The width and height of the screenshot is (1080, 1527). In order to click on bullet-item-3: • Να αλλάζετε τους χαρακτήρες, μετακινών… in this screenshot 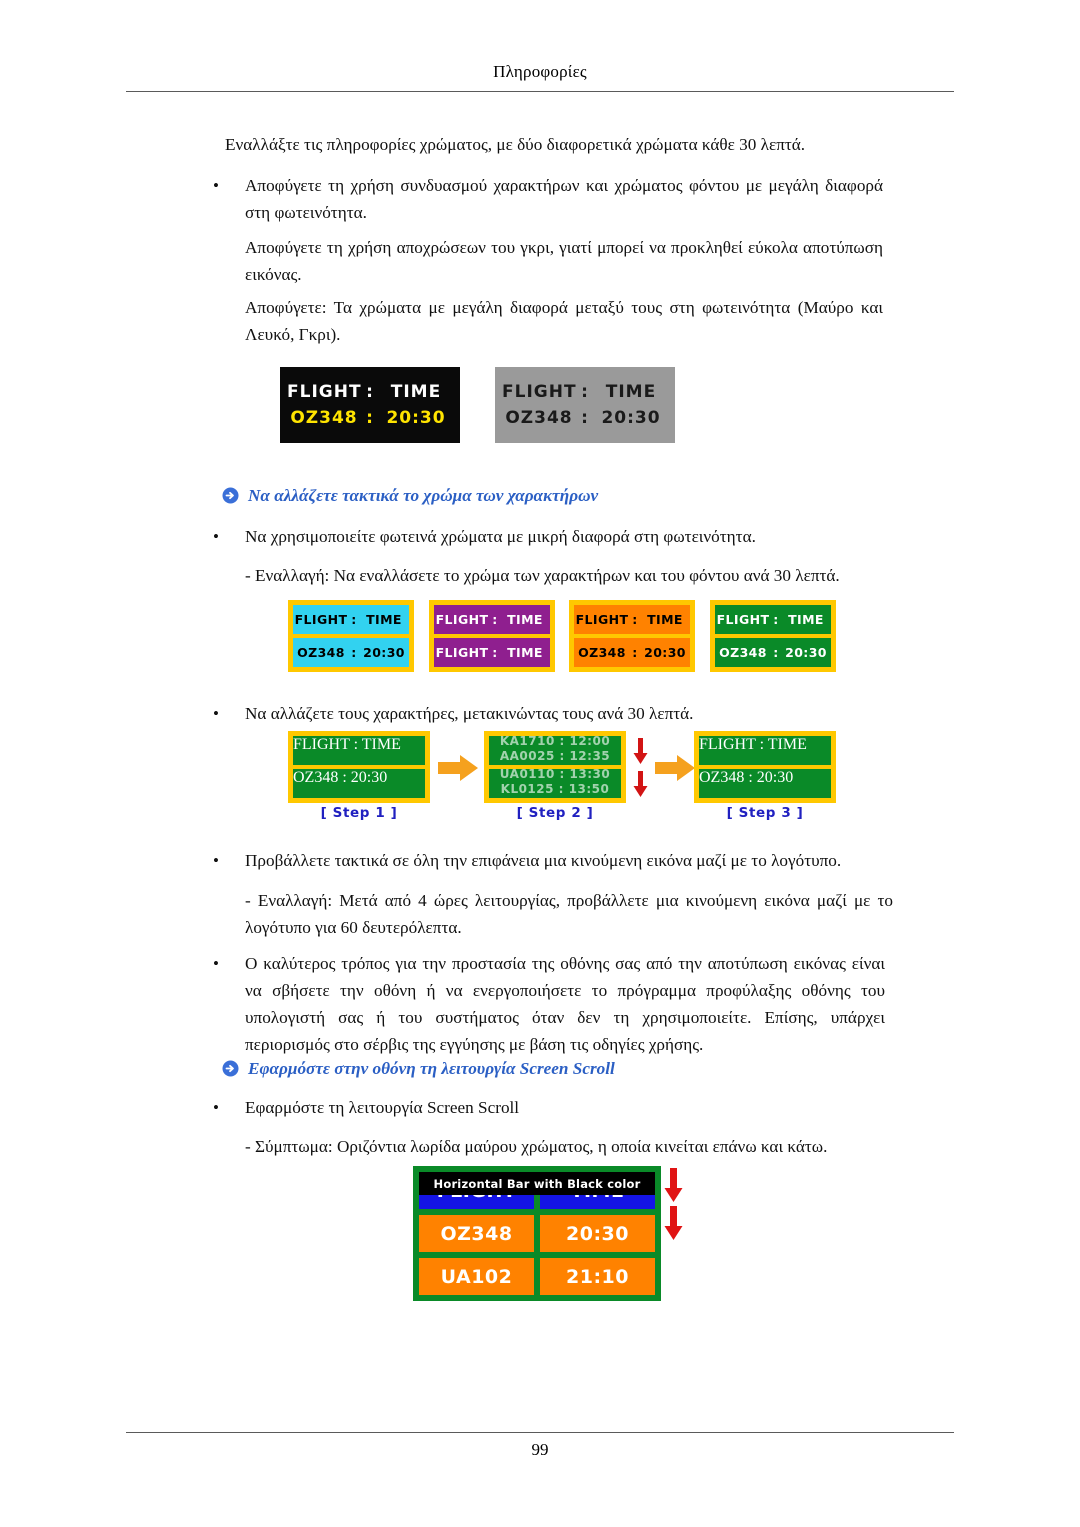, I will do `click(548, 713)`.